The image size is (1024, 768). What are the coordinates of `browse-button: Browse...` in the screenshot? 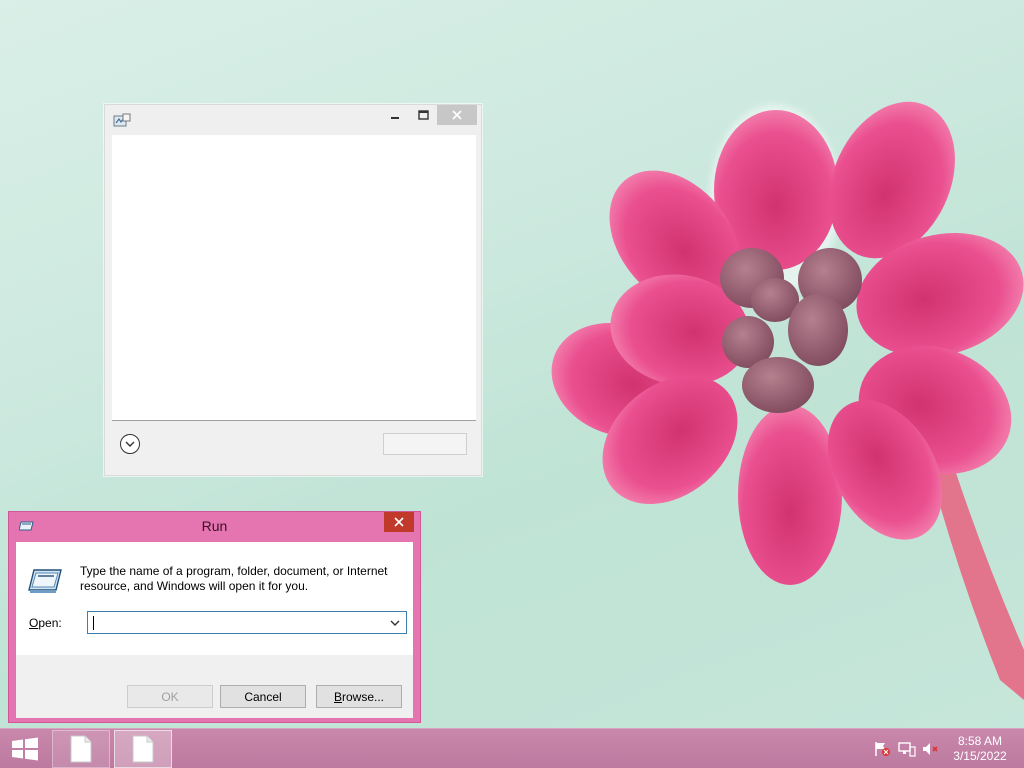 It's located at (359, 696).